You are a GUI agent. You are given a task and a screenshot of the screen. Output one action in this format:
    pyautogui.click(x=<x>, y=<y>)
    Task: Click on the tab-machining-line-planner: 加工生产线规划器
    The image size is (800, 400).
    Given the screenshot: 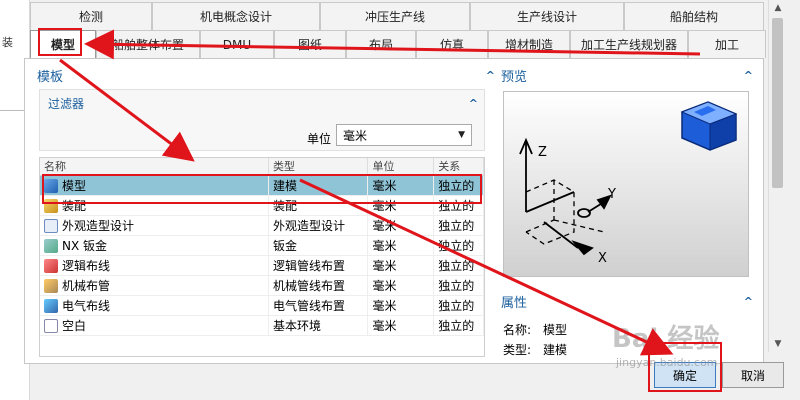 What is the action you would take?
    pyautogui.click(x=629, y=44)
    